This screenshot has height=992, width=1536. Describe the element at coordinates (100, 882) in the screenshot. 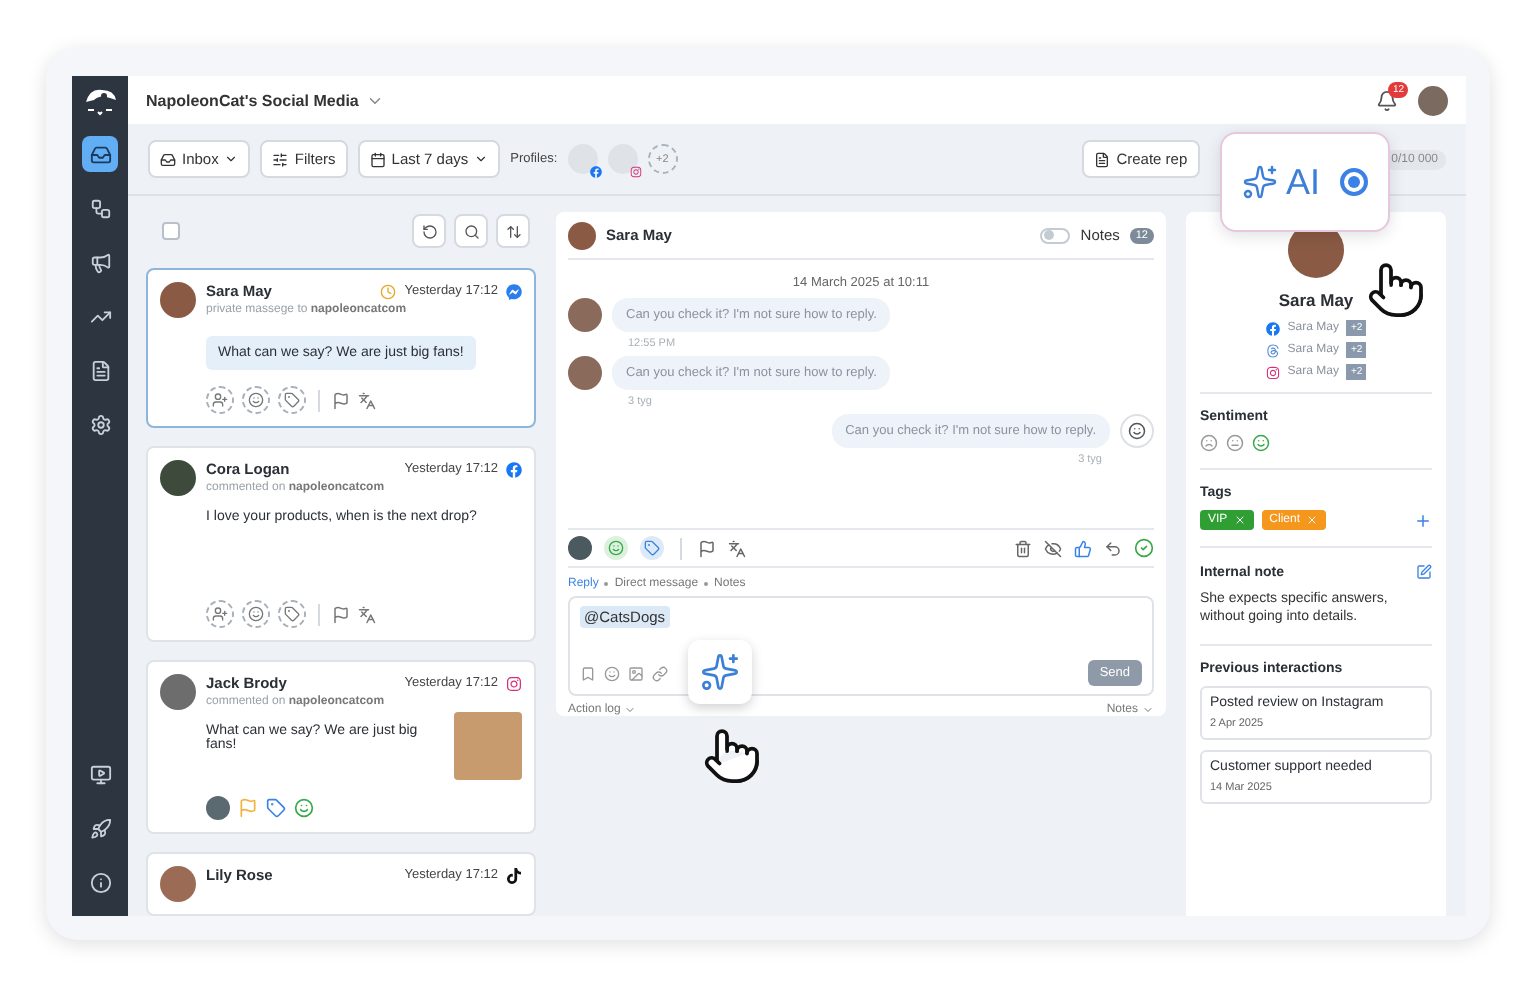

I see `info-icon` at that location.